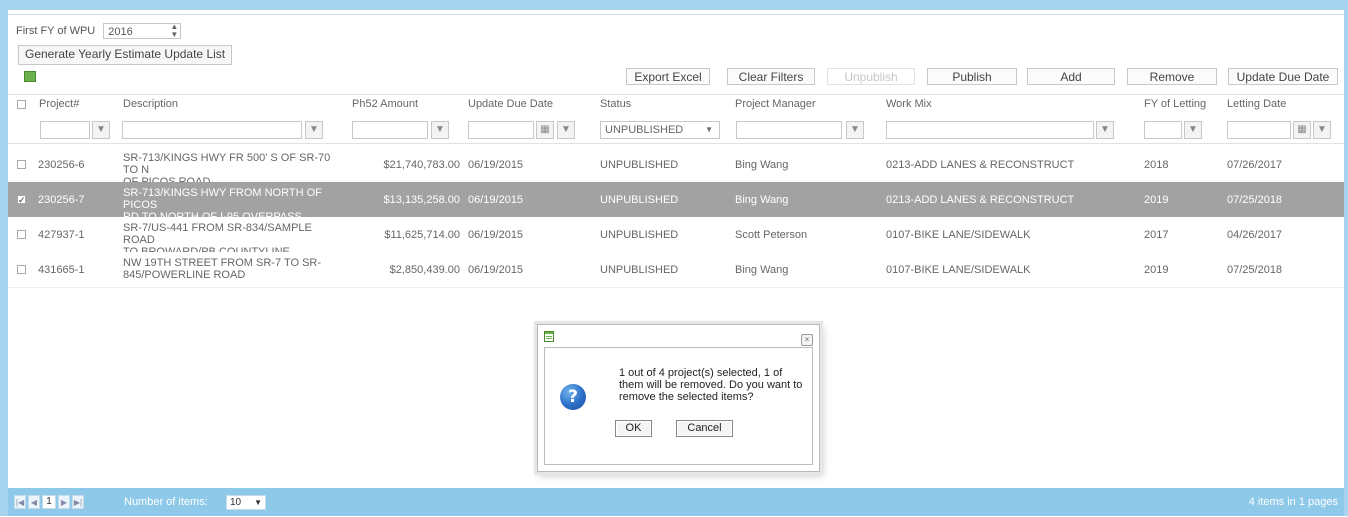 The width and height of the screenshot is (1348, 517). What do you see at coordinates (1175, 104) in the screenshot?
I see `col-fy-letting: FY of Letting` at bounding box center [1175, 104].